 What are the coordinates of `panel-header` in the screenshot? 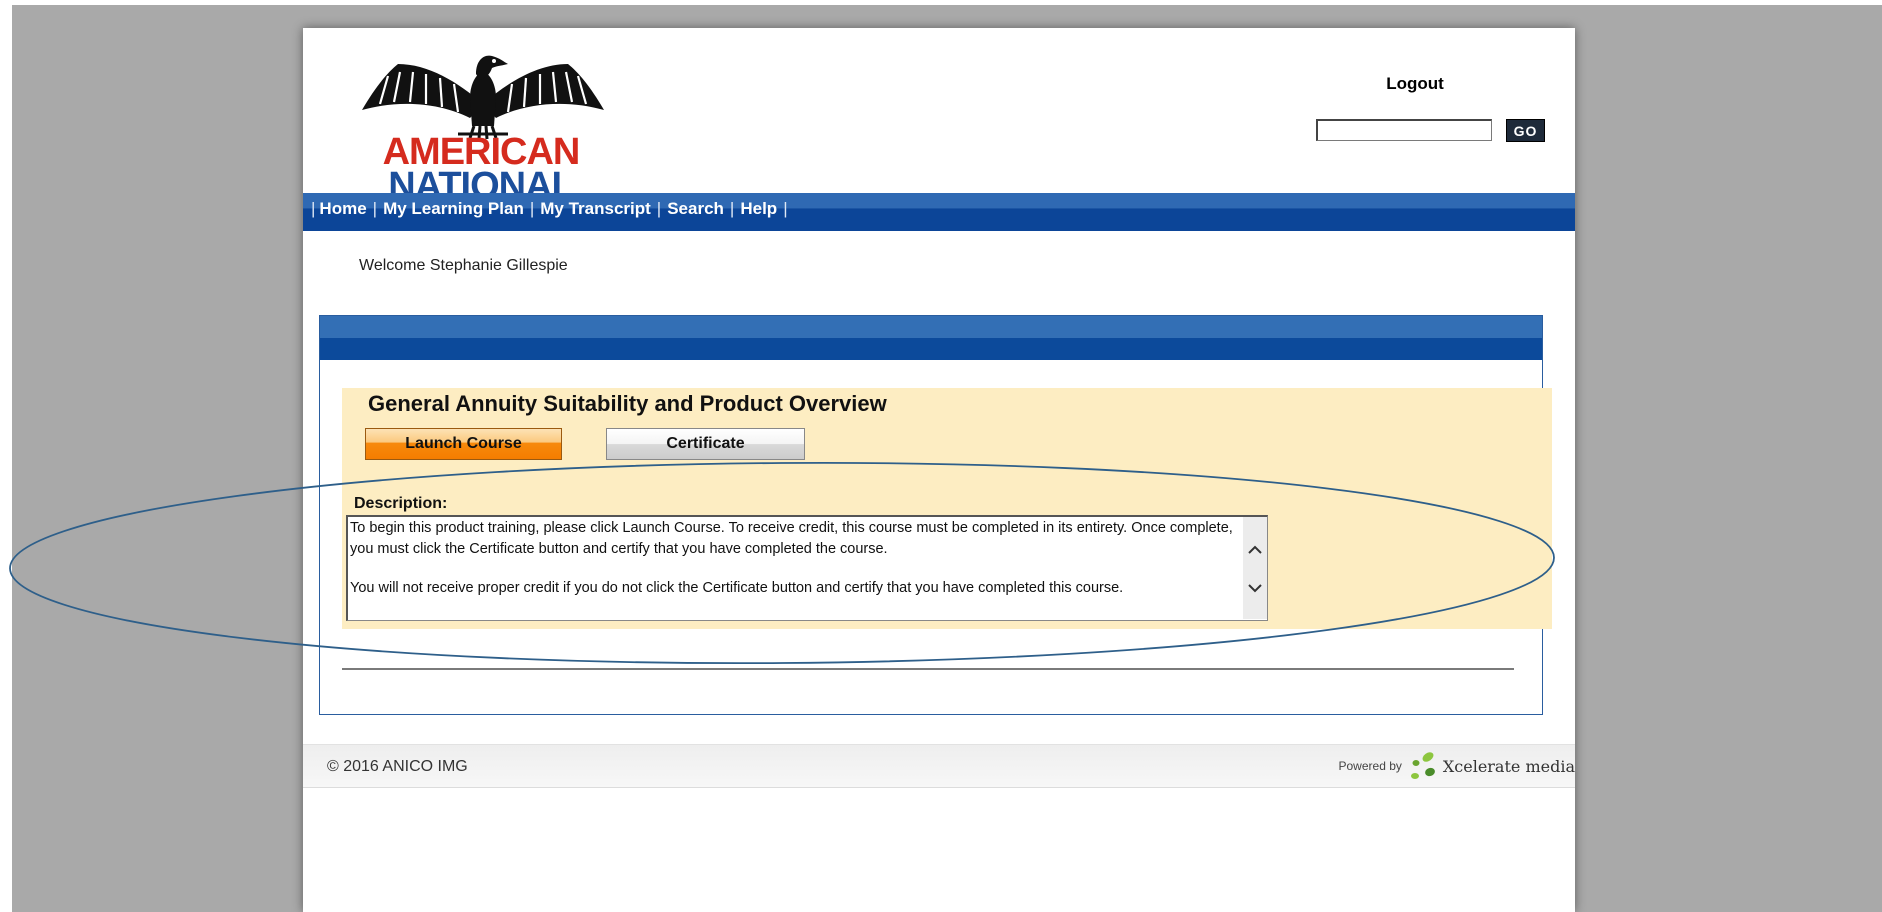 It's located at (931, 327).